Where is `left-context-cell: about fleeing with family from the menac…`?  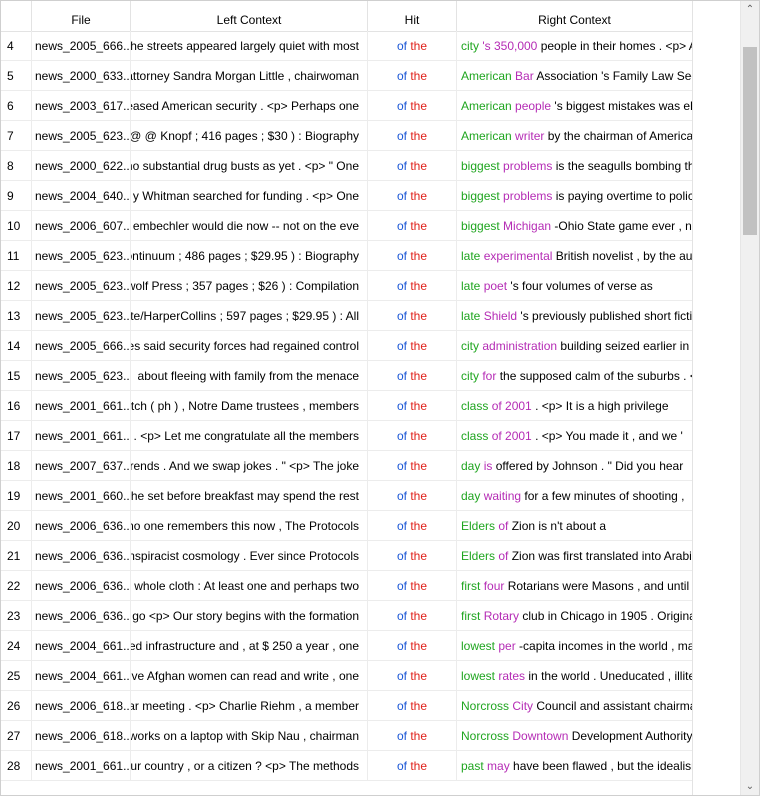
left-context-cell: about fleeing with family from the menac… is located at coordinates (249, 376).